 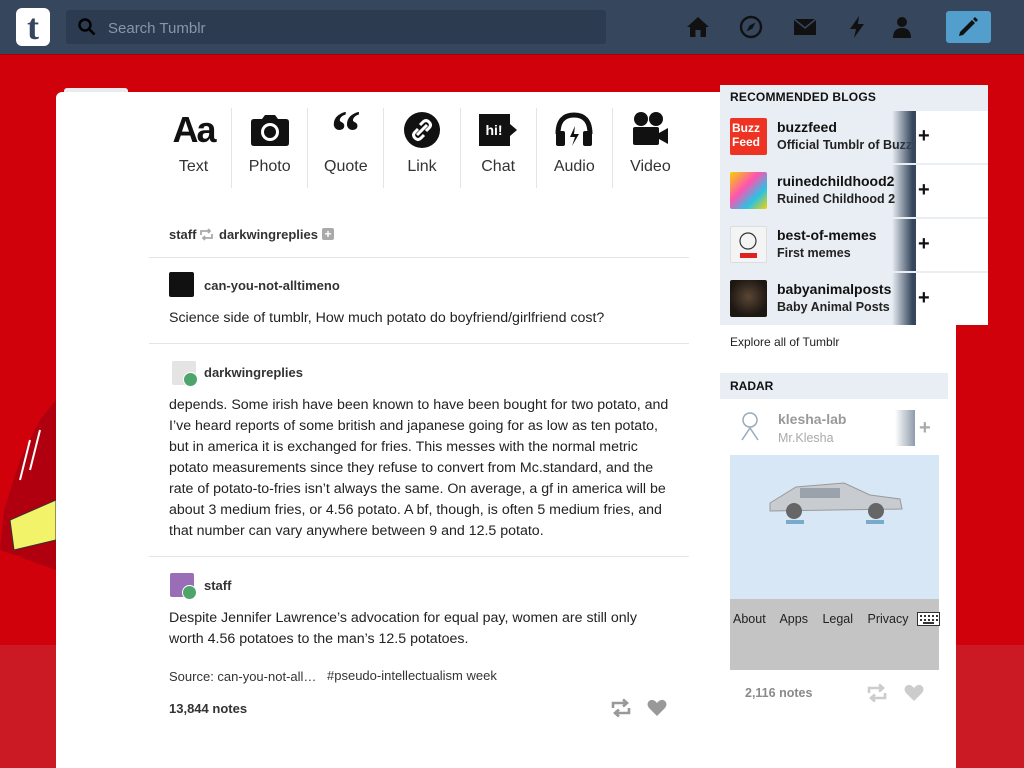 I want to click on delorean-car-image, so click(x=836, y=503).